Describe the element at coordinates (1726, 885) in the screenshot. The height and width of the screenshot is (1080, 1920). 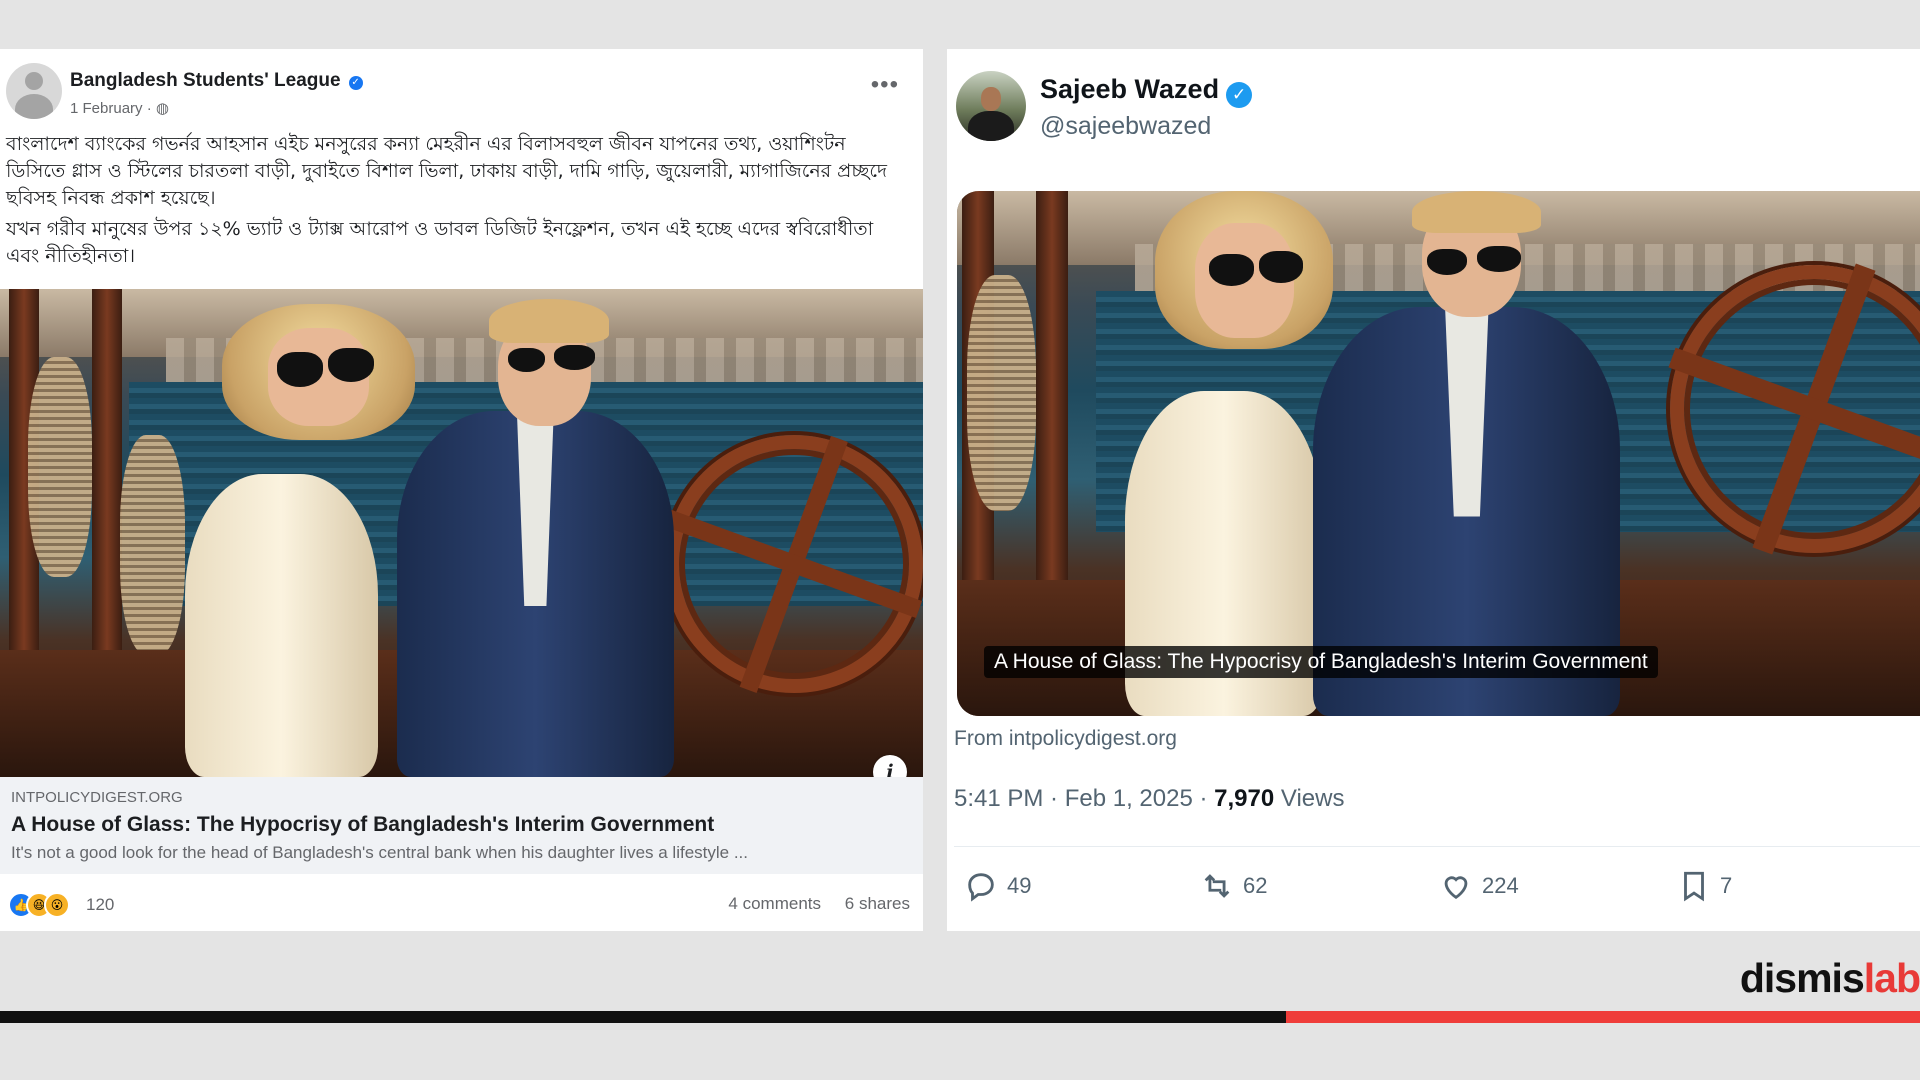
I see `bookmark-count: 7` at that location.